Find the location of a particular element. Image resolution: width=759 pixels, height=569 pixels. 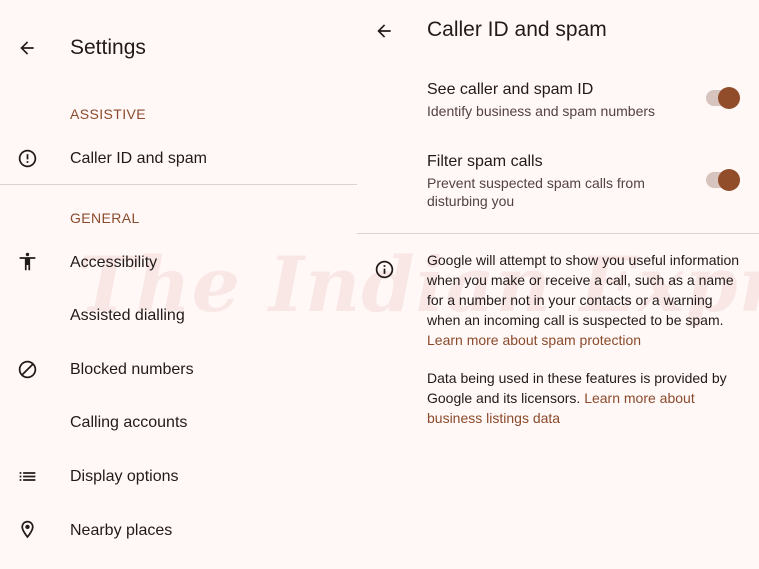

spam-protection-link: Learn more about spam protection is located at coordinates (534, 340).